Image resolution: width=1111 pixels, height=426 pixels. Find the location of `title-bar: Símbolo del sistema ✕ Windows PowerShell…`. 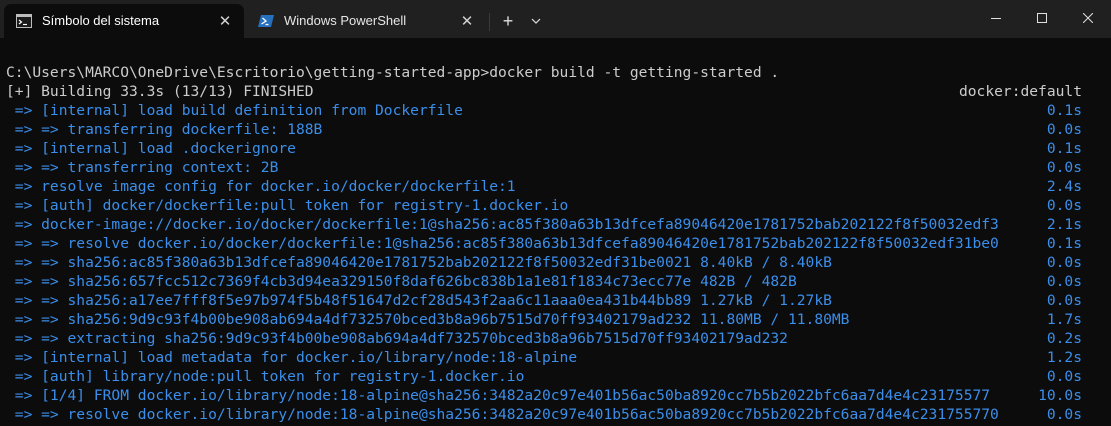

title-bar: Símbolo del sistema ✕ Windows PowerShell… is located at coordinates (555, 19).